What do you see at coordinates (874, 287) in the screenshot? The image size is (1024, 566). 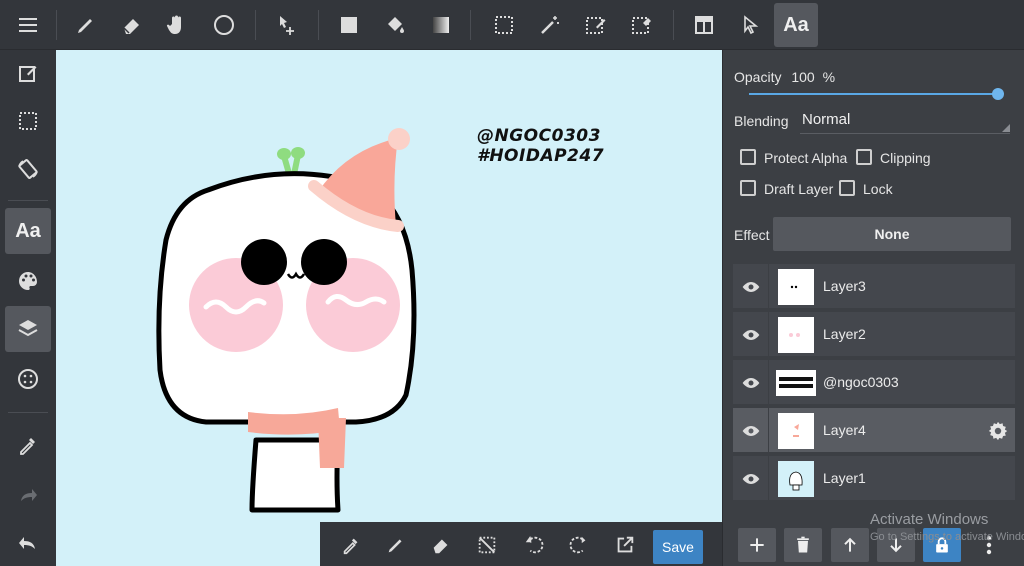 I see `layer-row: Layer3` at bounding box center [874, 287].